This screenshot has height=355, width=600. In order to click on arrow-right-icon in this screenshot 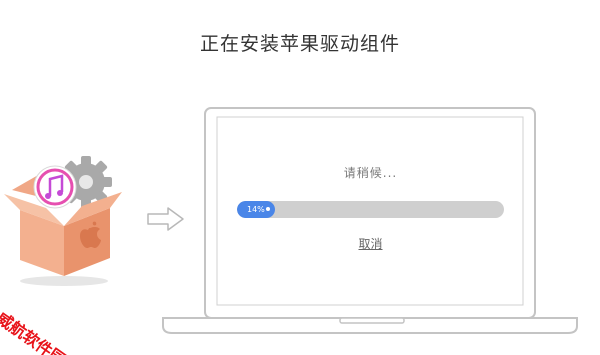, I will do `click(165, 219)`.